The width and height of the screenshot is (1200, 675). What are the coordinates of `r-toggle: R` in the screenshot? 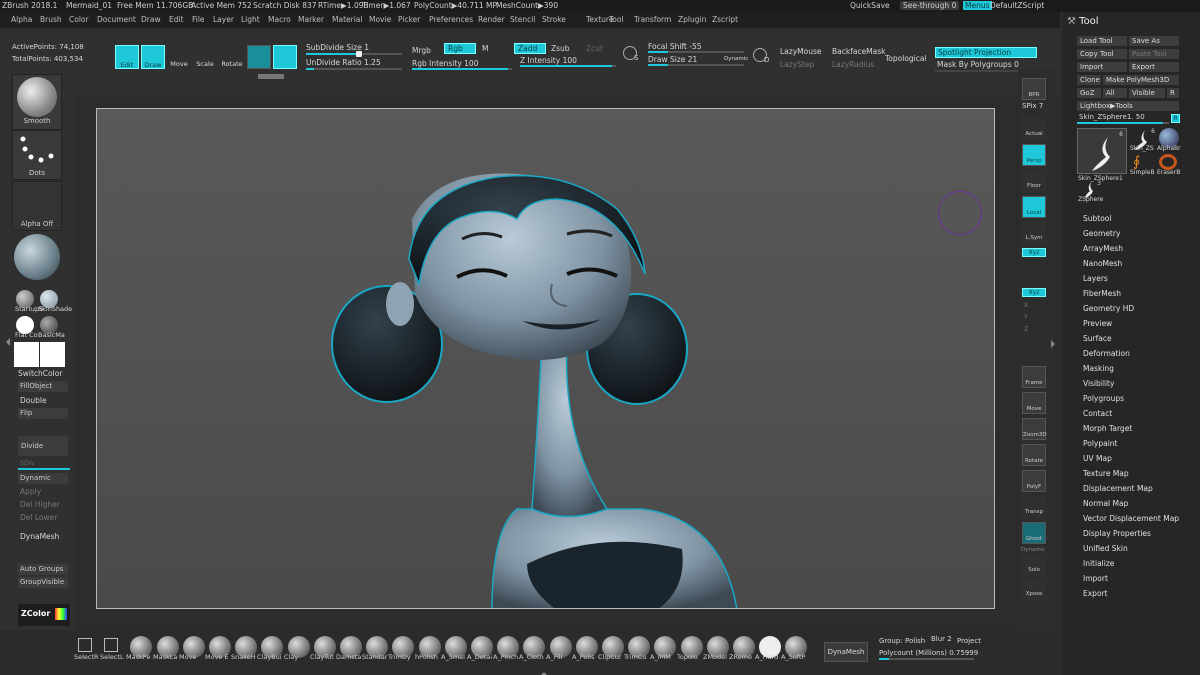 It's located at (1175, 118).